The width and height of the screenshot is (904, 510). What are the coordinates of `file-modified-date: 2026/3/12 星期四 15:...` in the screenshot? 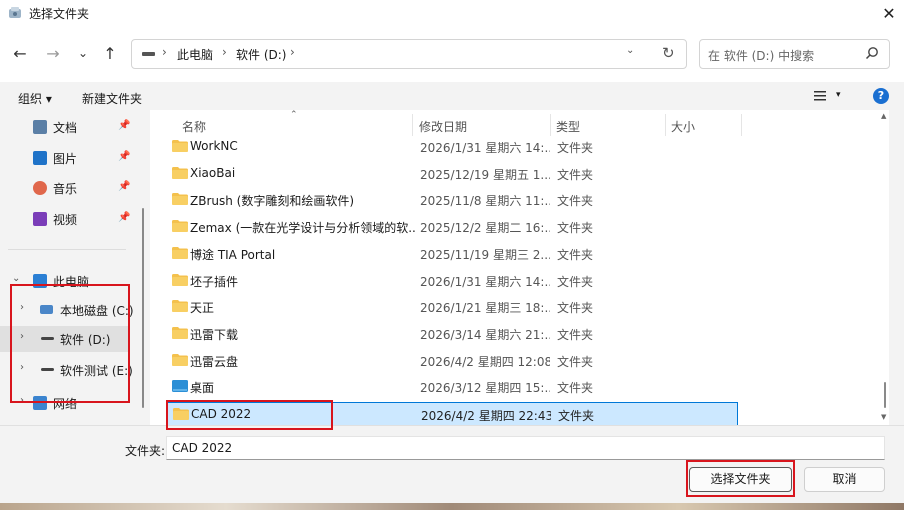 It's located at (485, 388).